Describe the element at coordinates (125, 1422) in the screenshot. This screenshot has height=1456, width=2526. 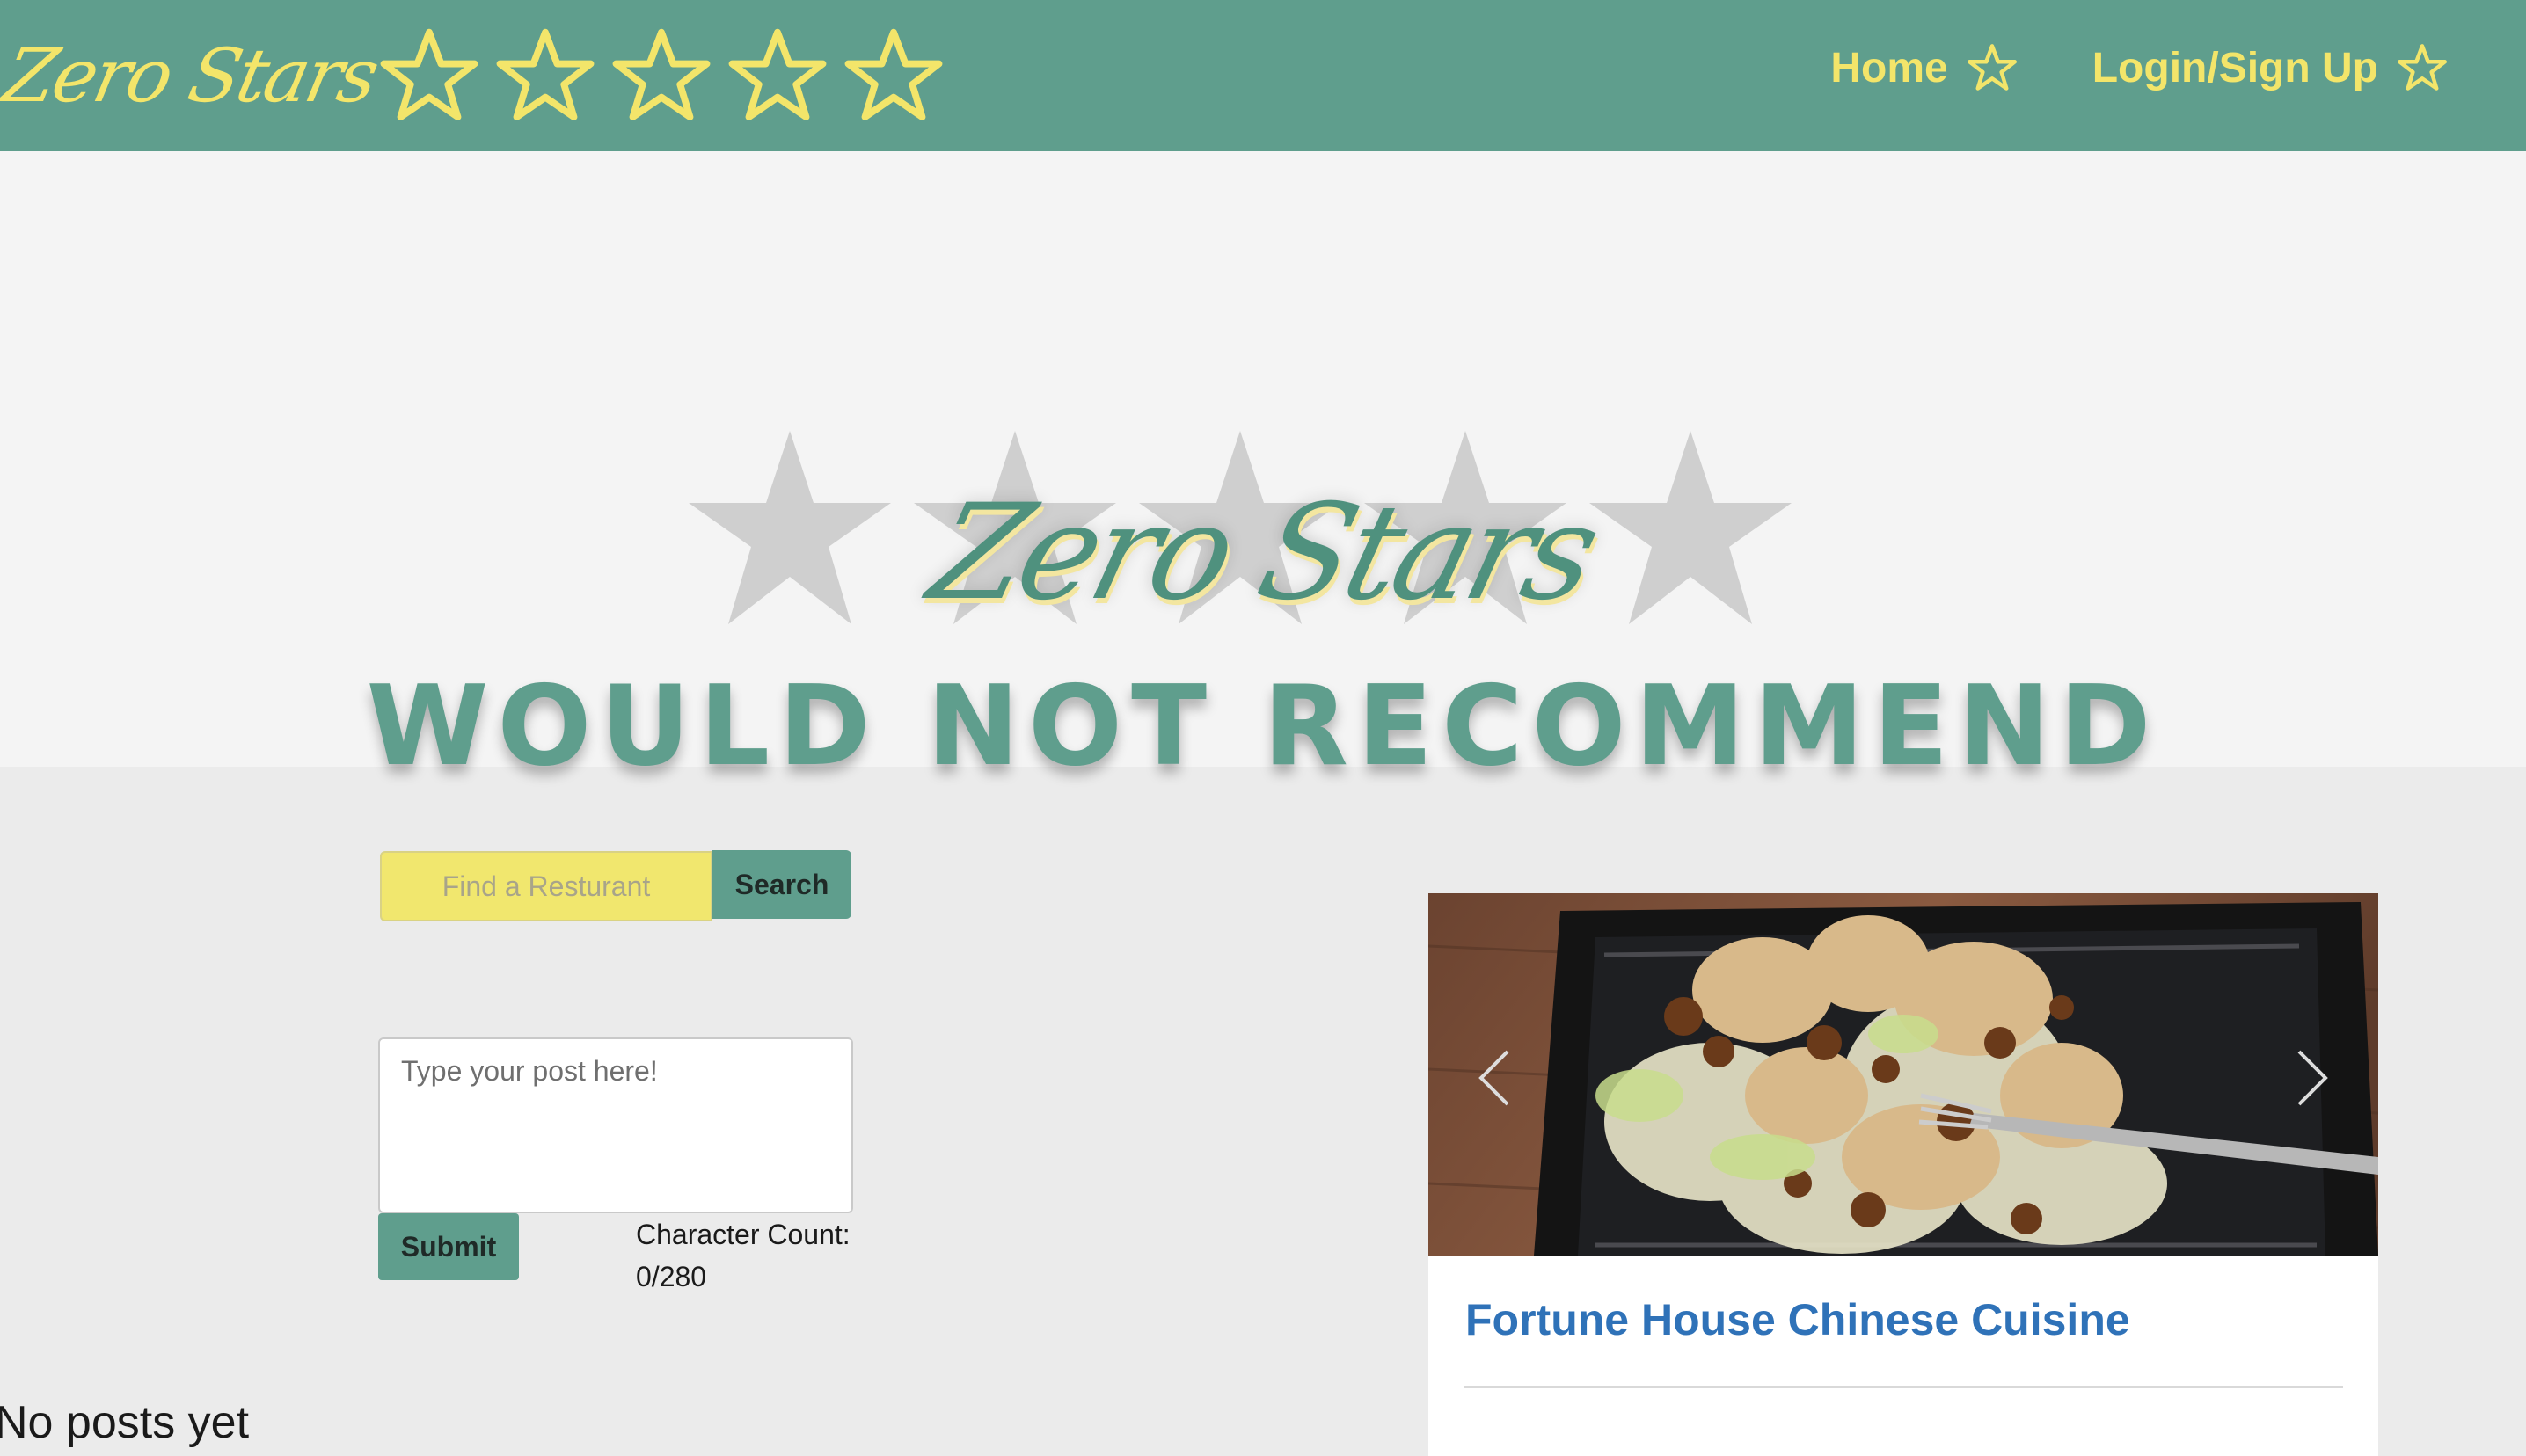
I see `no-posts-message: No posts yet` at that location.